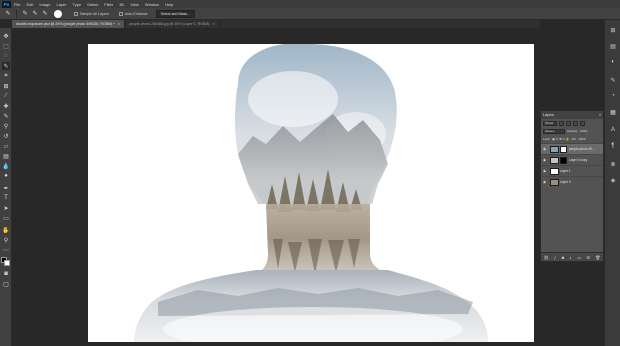 The height and width of the screenshot is (346, 620). I want to click on quick-mask-icon: ◙, so click(6, 274).